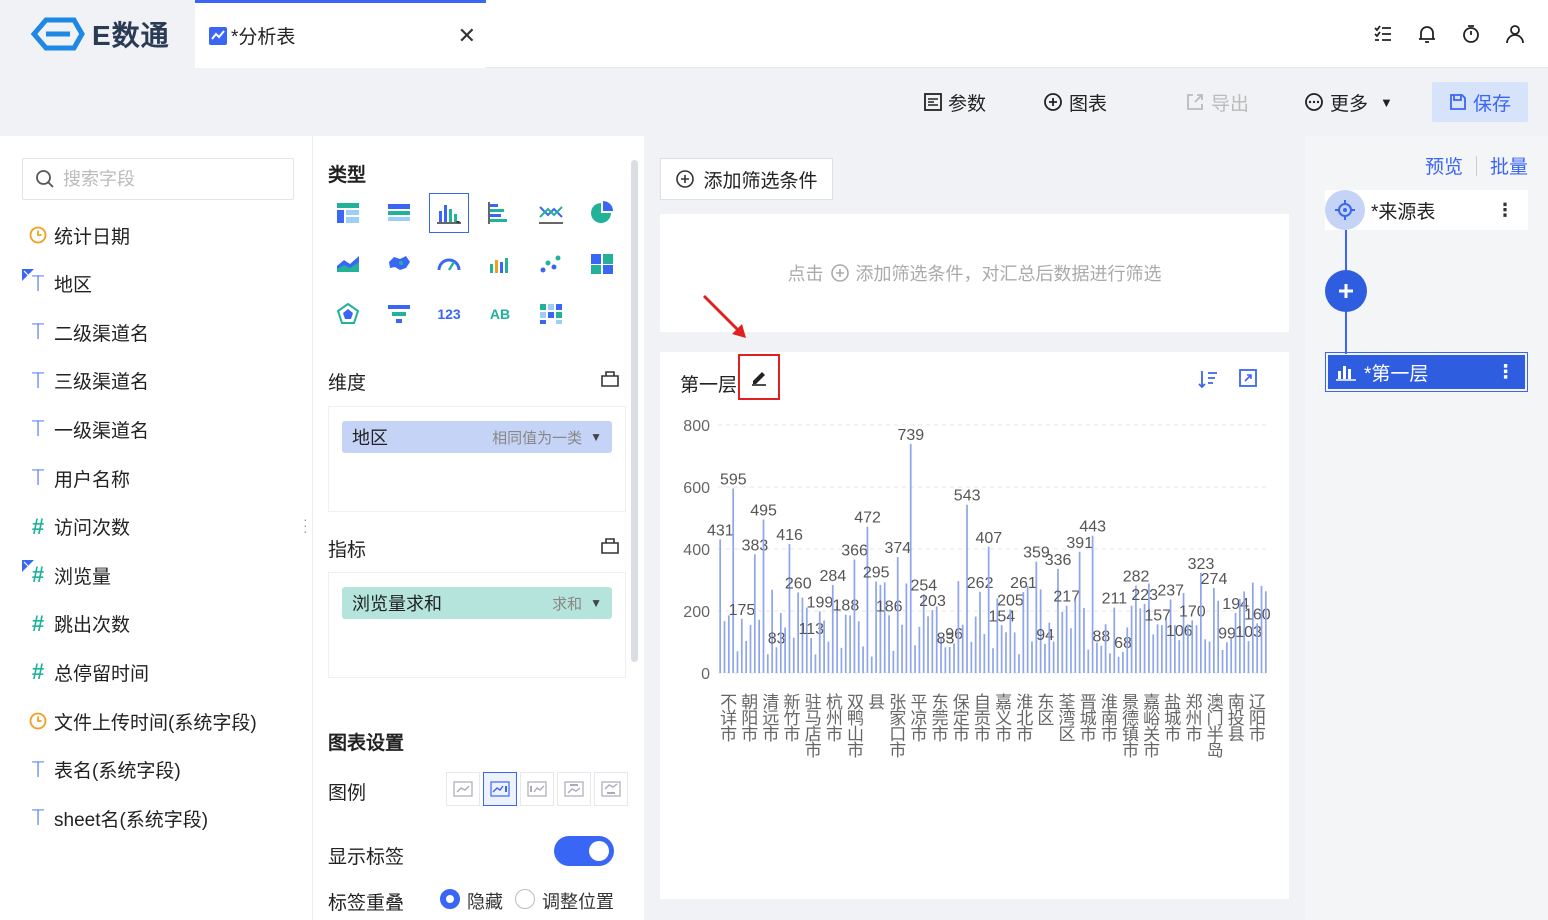 The image size is (1548, 920). Describe the element at coordinates (1427, 34) in the screenshot. I see `bell-icon` at that location.